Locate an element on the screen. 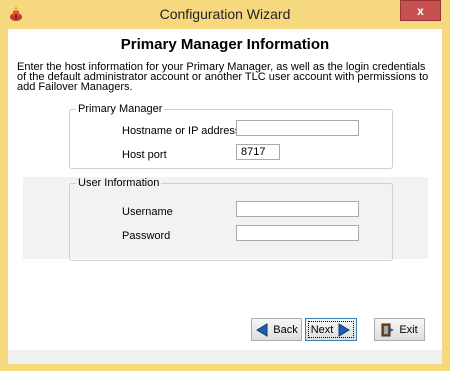 This screenshot has height=371, width=450. hostname-label: Hostname or IP address is located at coordinates (181, 131).